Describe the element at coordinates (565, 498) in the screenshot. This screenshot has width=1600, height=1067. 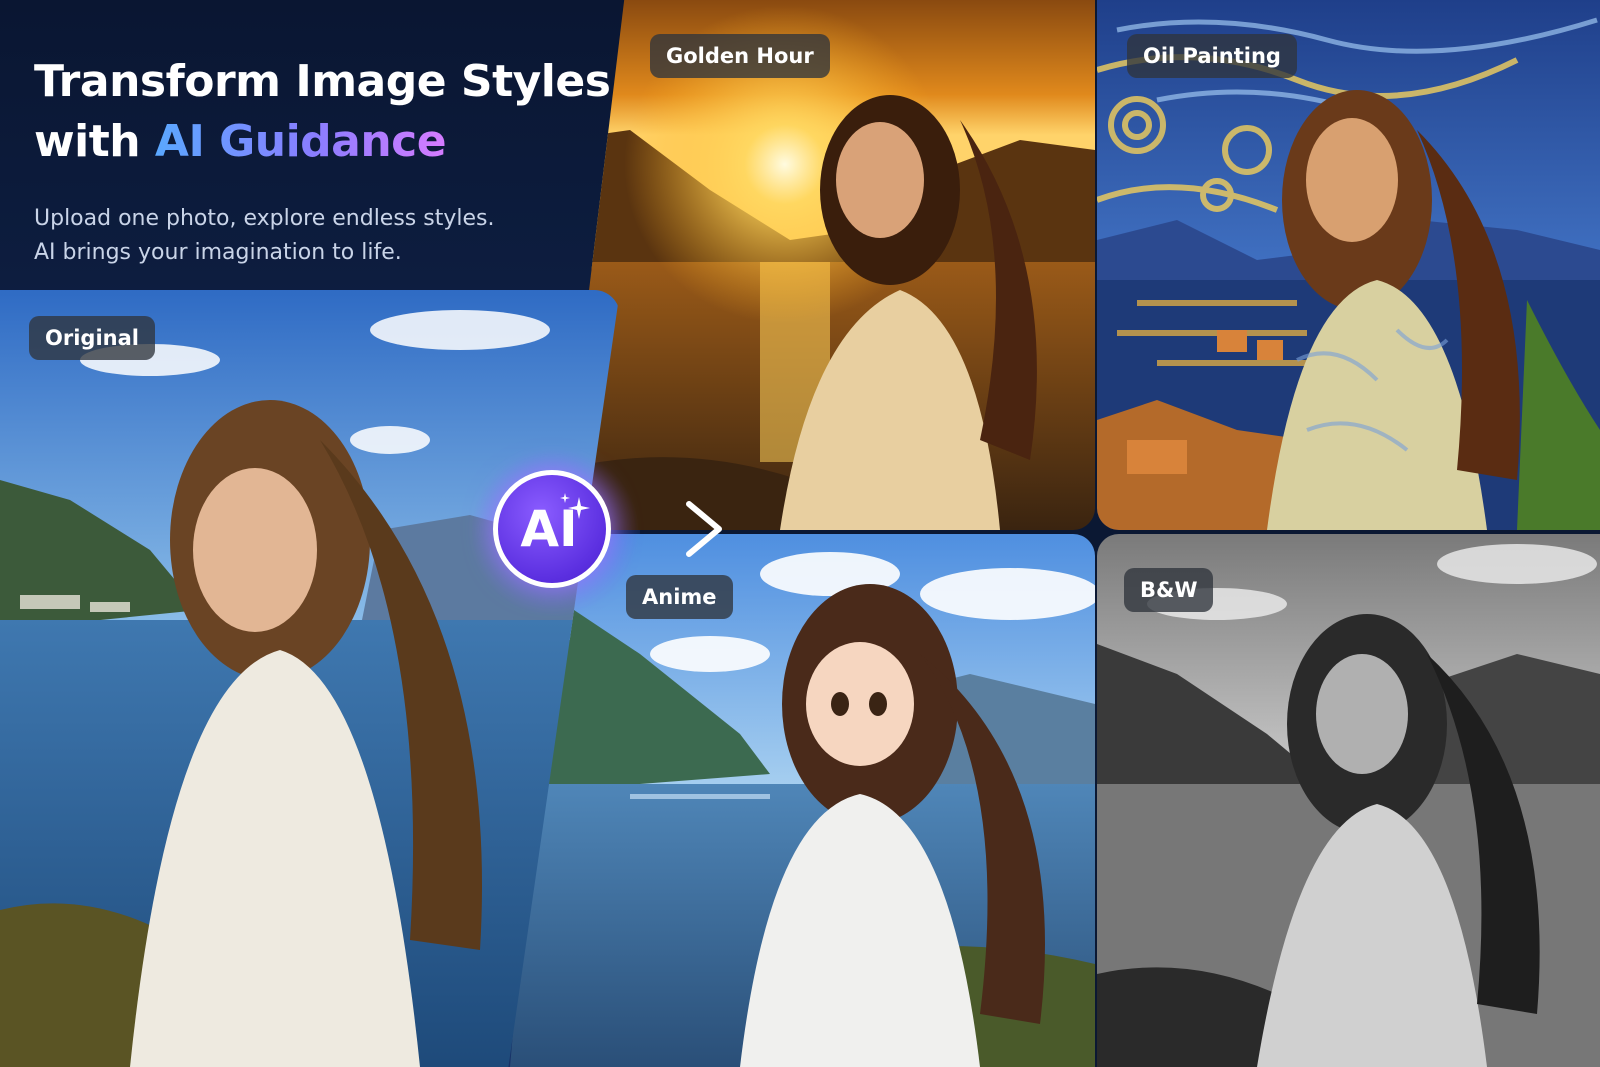
I see `sparkle-small-icon` at that location.